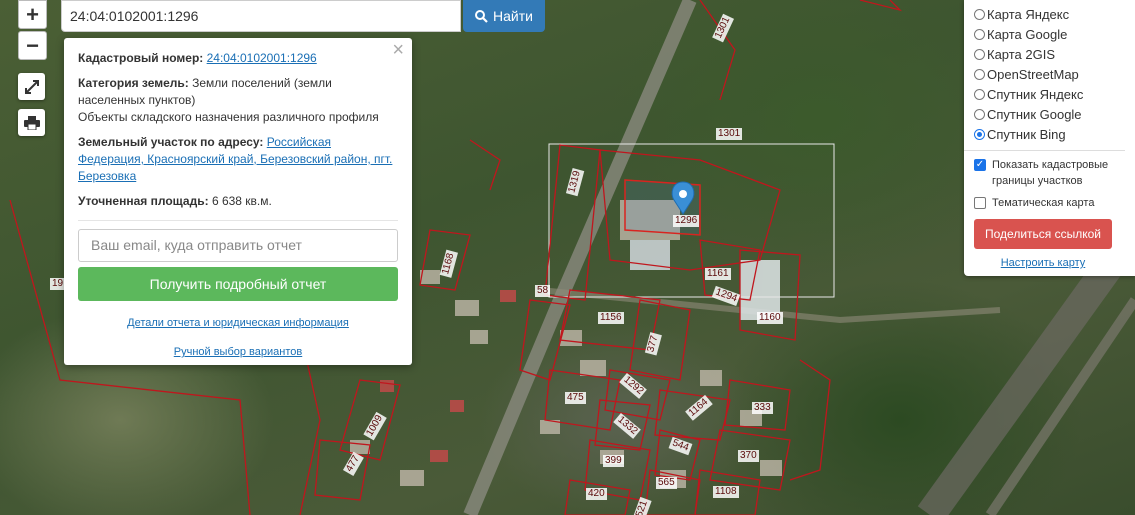 The width and height of the screenshot is (1135, 515). I want to click on cadastral-number-link: 24:04:0102001:1296, so click(262, 58).